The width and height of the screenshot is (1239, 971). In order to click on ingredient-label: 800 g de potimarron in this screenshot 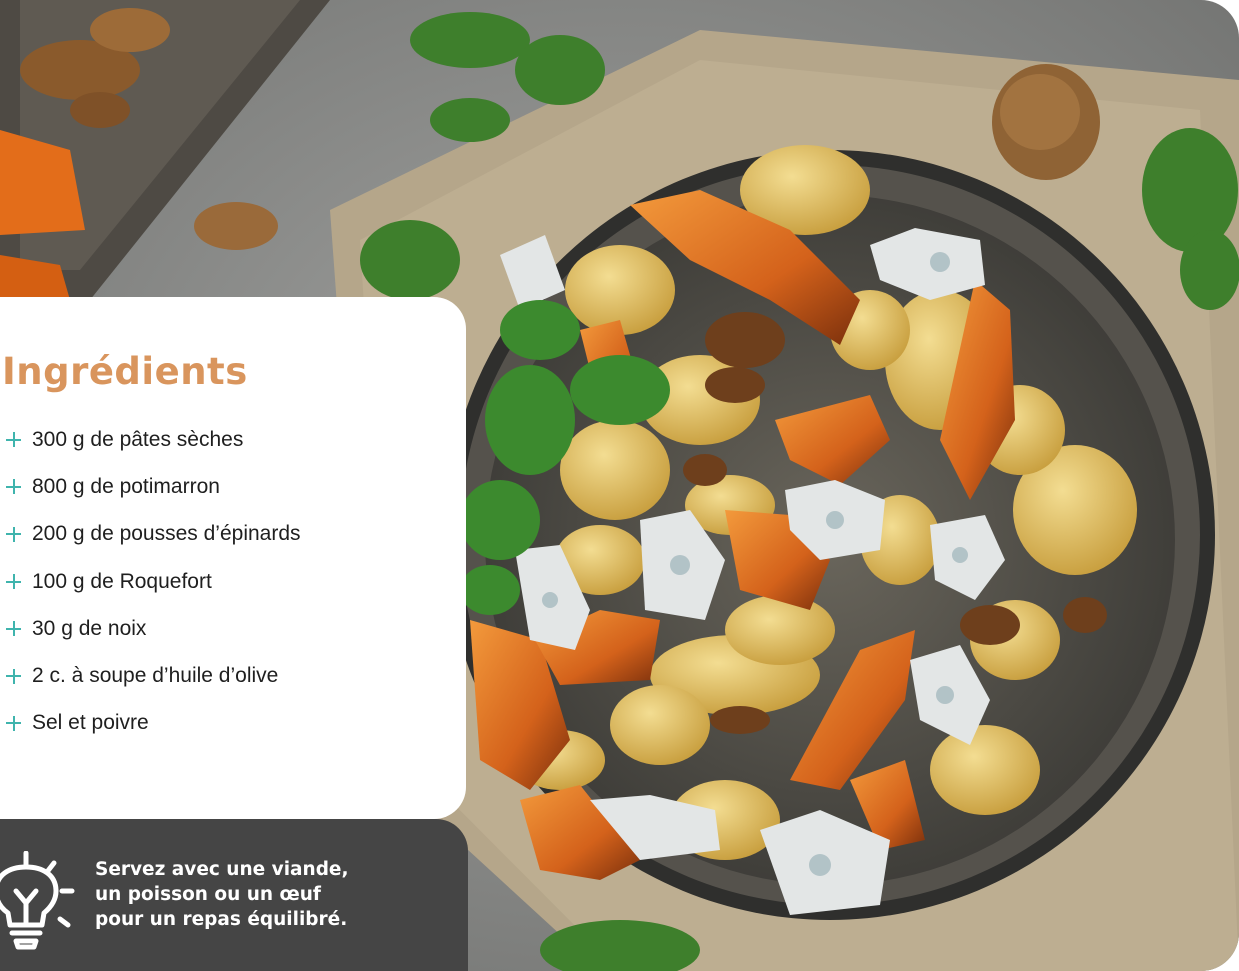, I will do `click(126, 486)`.